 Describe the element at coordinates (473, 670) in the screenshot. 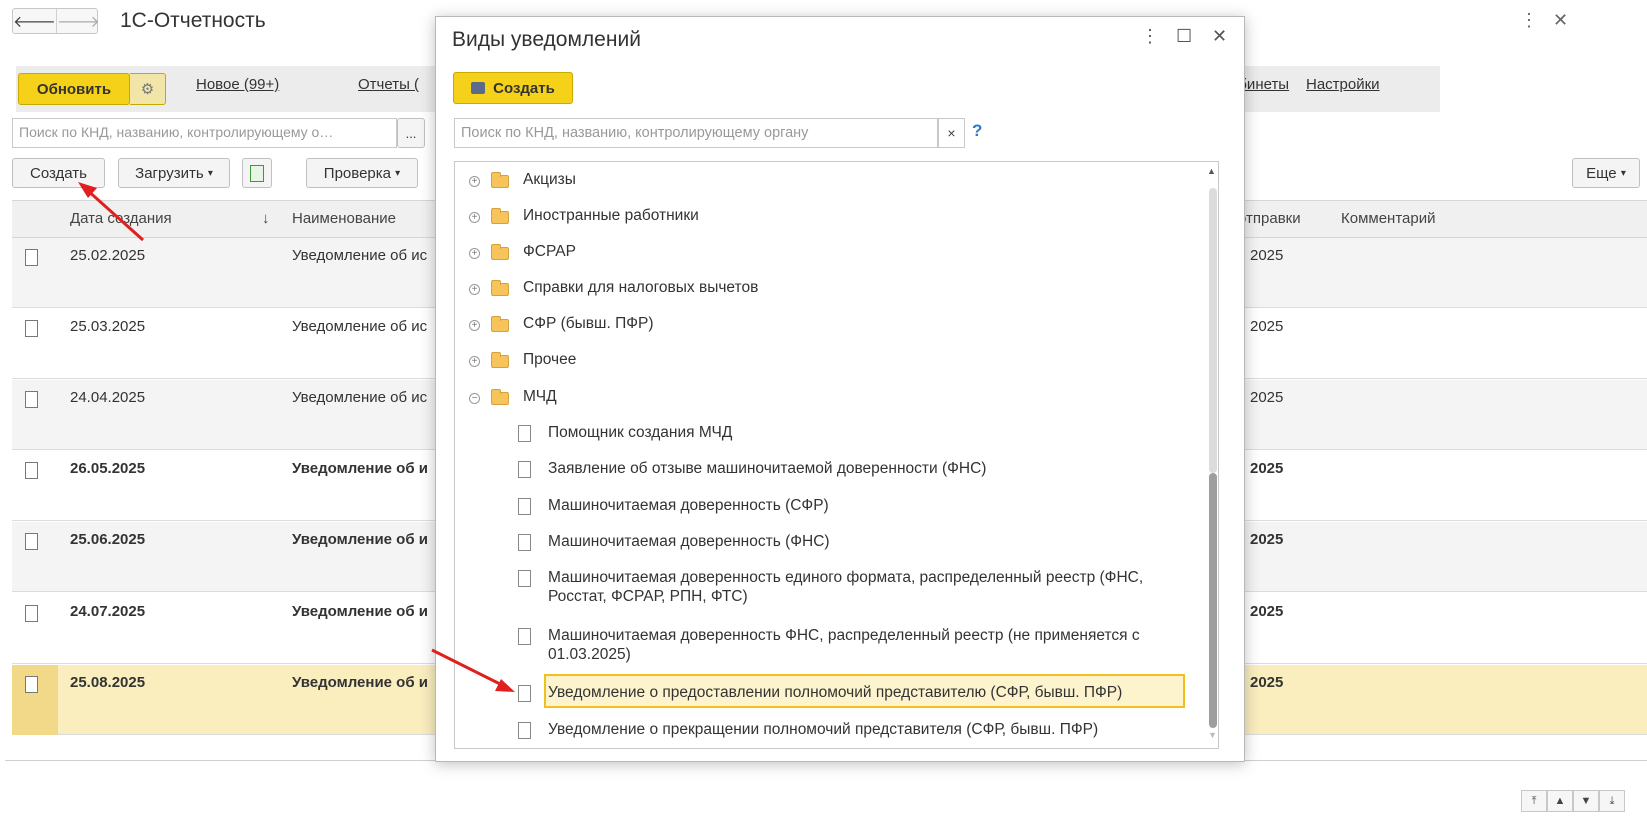

I see `arrow-to-selected-item` at that location.